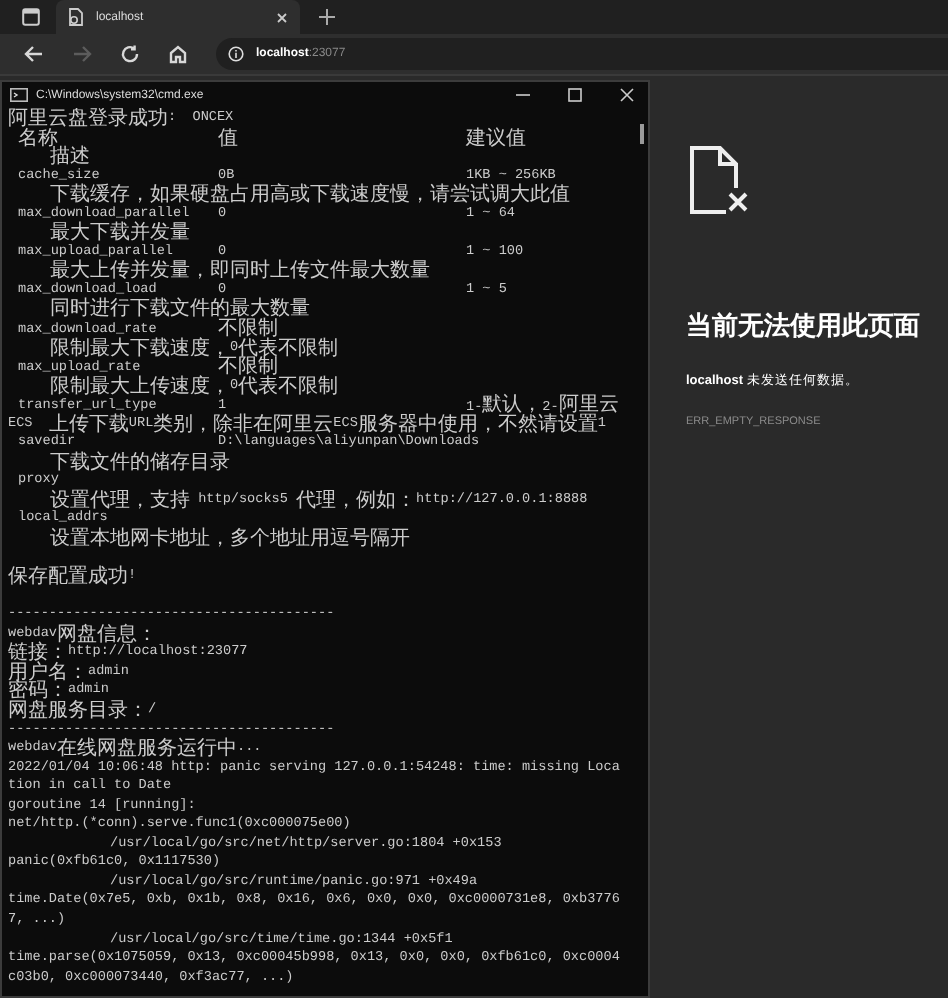  I want to click on maximize-icon, so click(574, 95).